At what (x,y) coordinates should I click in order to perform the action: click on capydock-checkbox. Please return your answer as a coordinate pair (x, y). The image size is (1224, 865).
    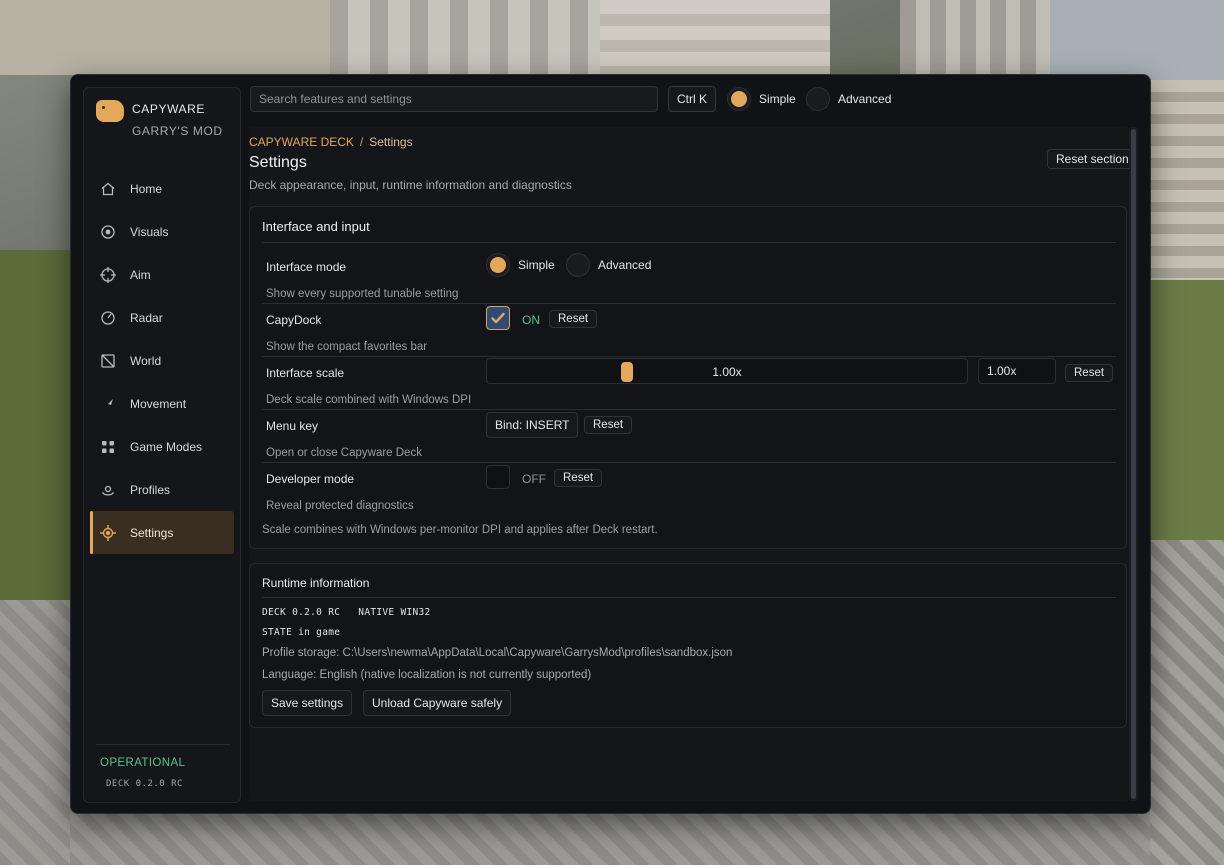
    Looking at the image, I should click on (498, 318).